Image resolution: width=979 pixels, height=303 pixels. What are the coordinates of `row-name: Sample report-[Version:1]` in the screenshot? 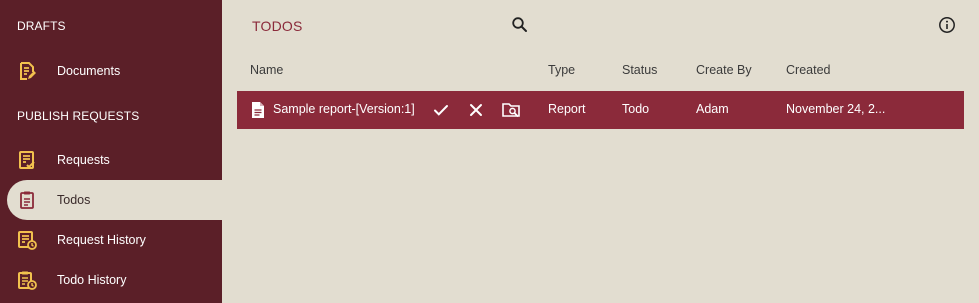 It's located at (344, 109).